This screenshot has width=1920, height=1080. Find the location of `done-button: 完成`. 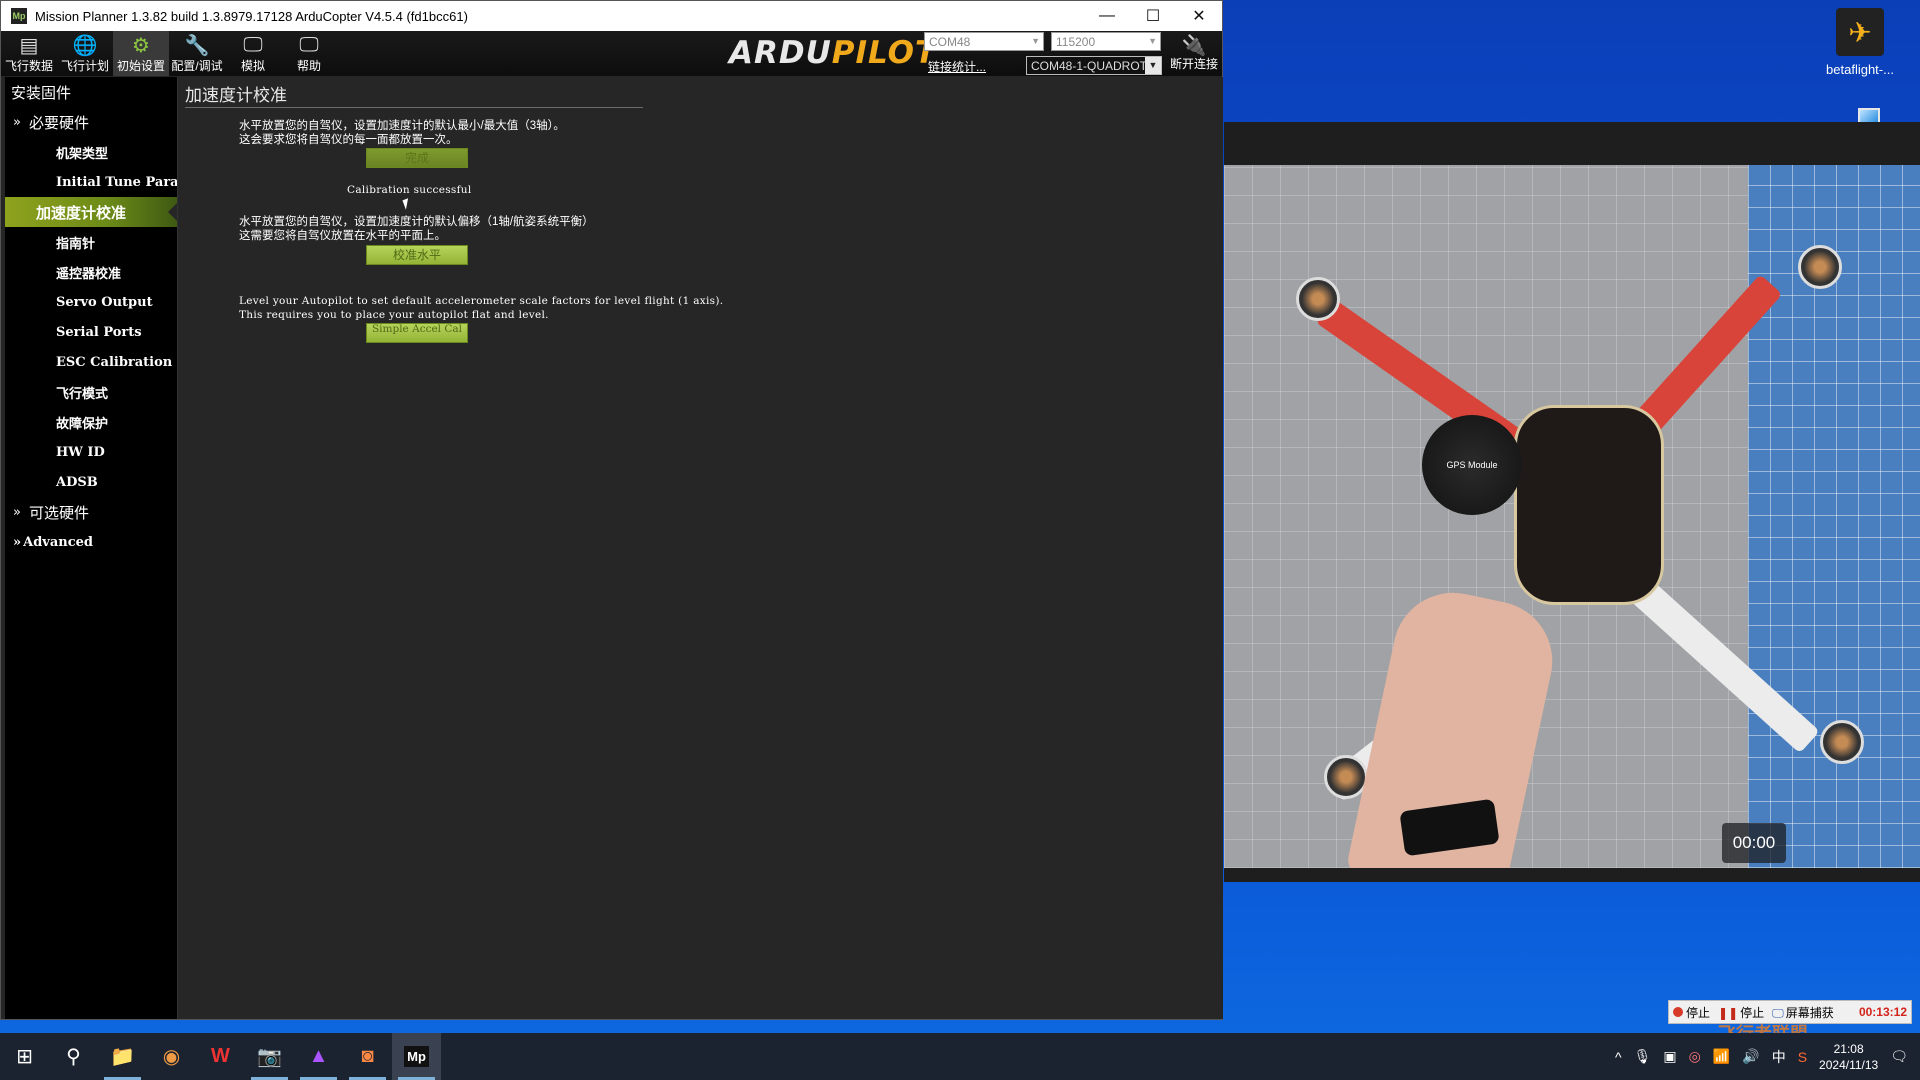

done-button: 完成 is located at coordinates (417, 158).